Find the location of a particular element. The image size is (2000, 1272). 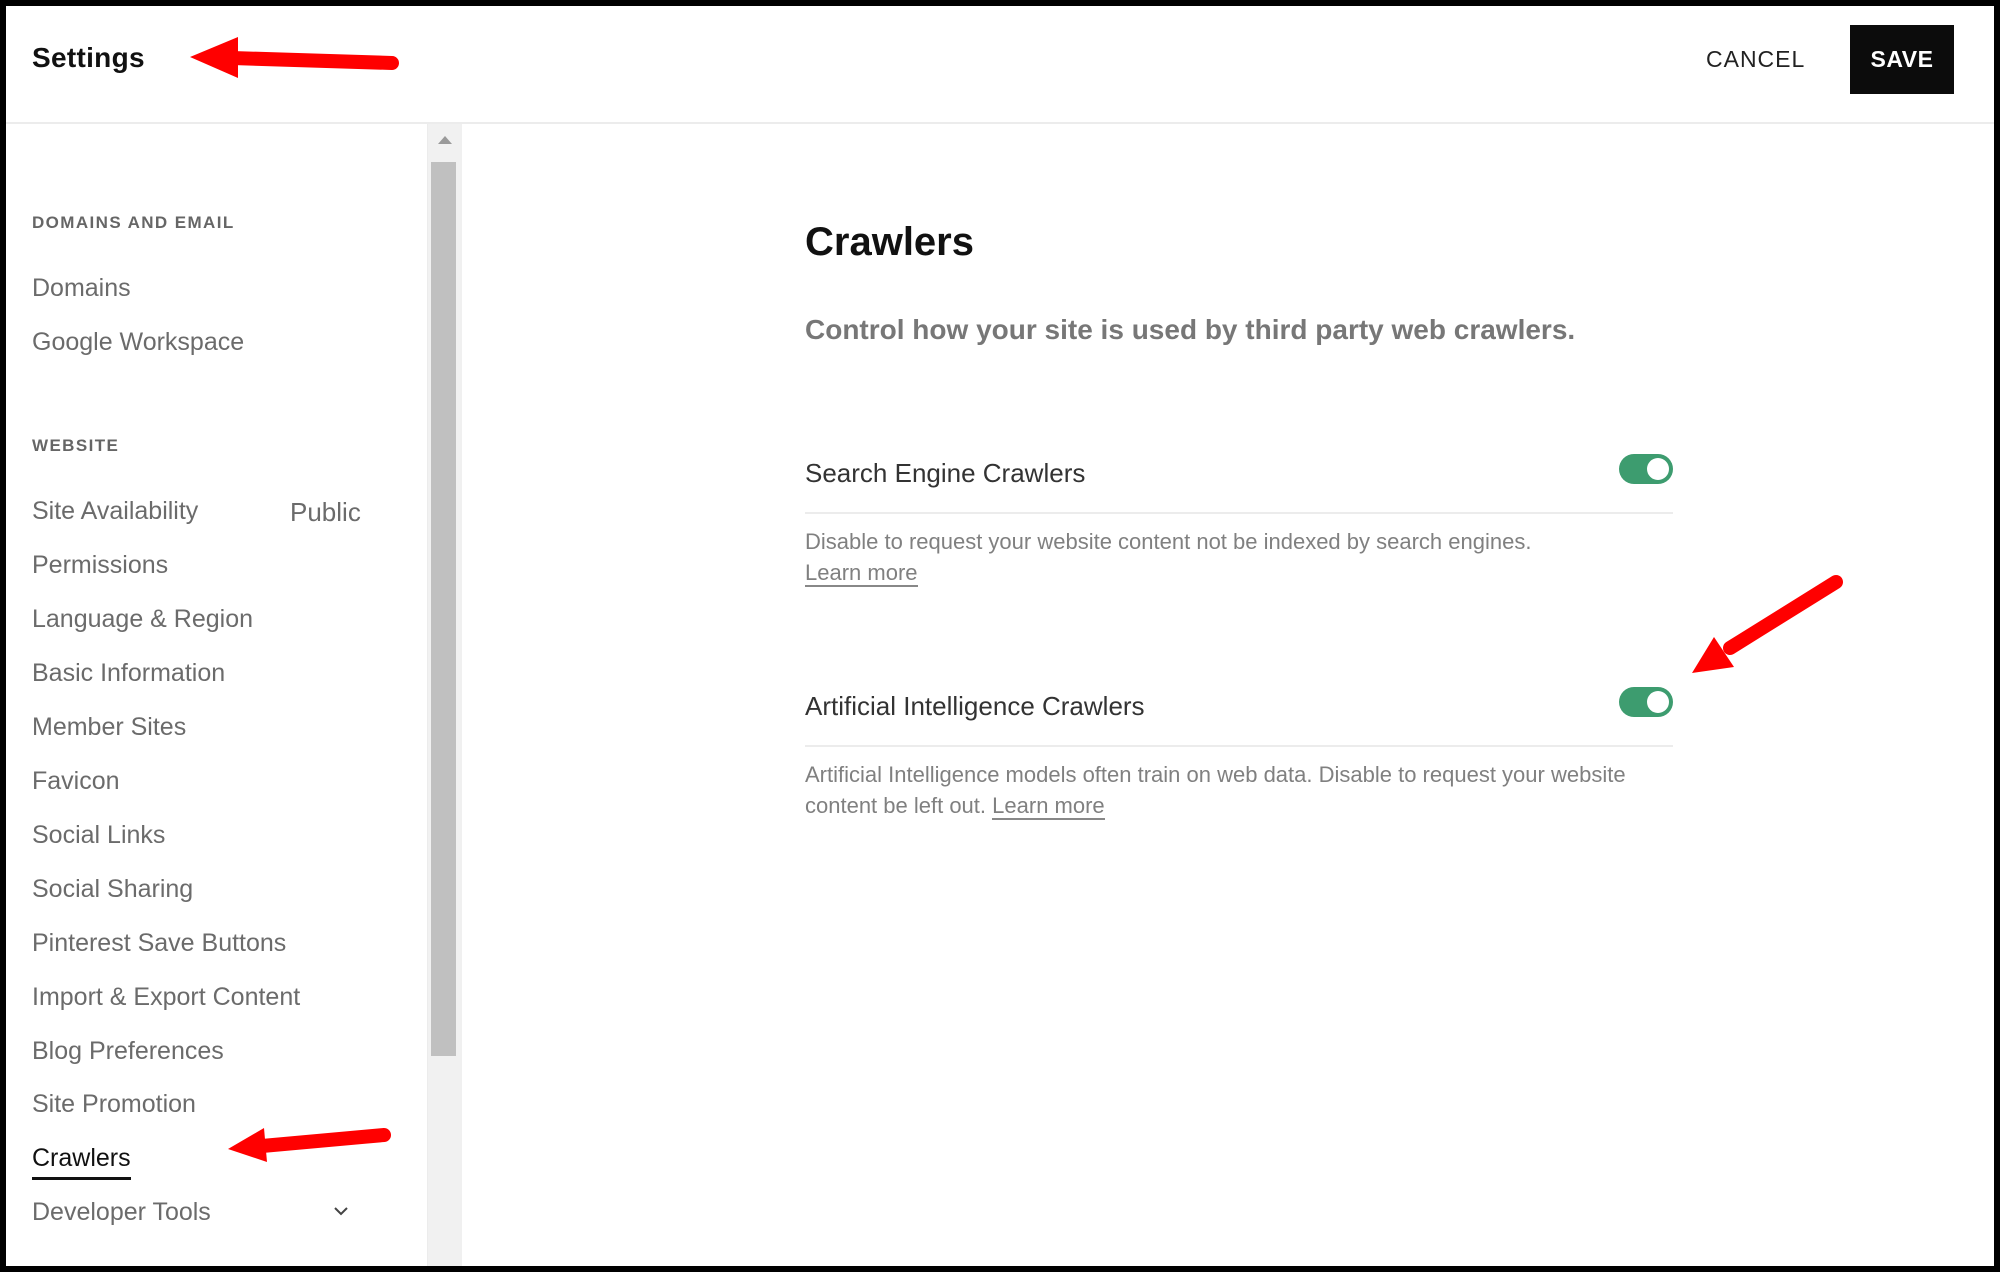

site-availability-value: Public is located at coordinates (325, 512).